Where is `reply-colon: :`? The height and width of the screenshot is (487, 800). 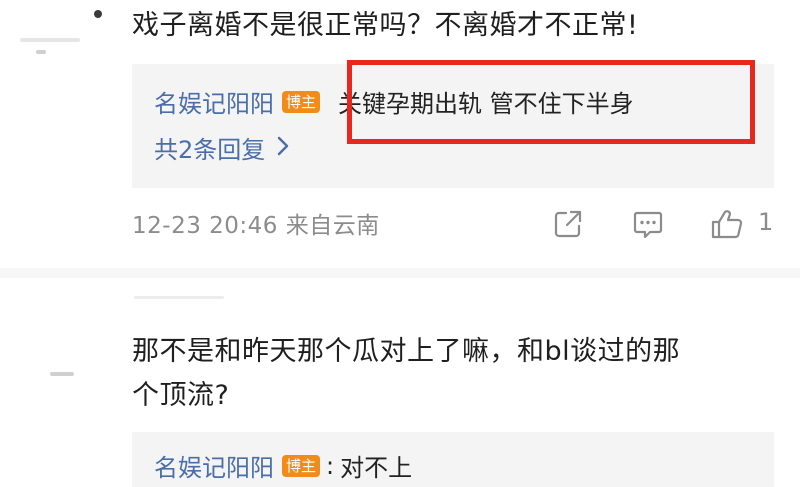 reply-colon: : is located at coordinates (330, 465).